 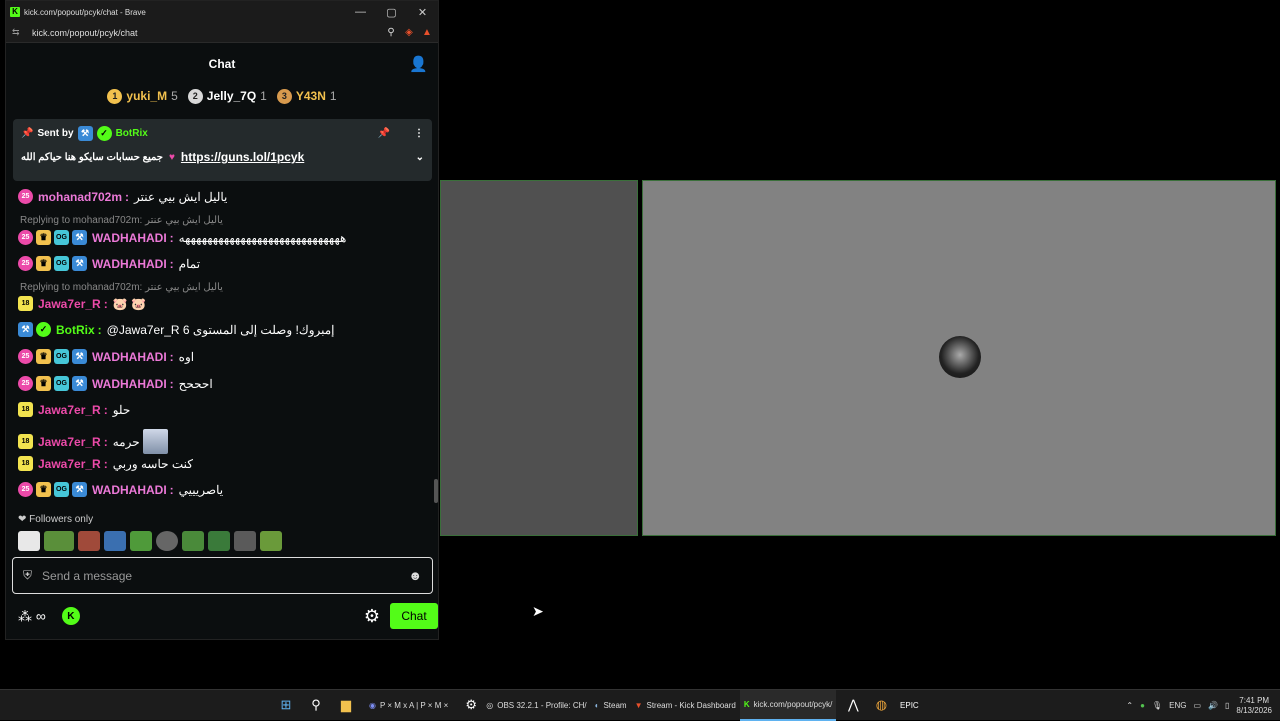 What do you see at coordinates (418, 64) in the screenshot?
I see `users-icon: 👤` at bounding box center [418, 64].